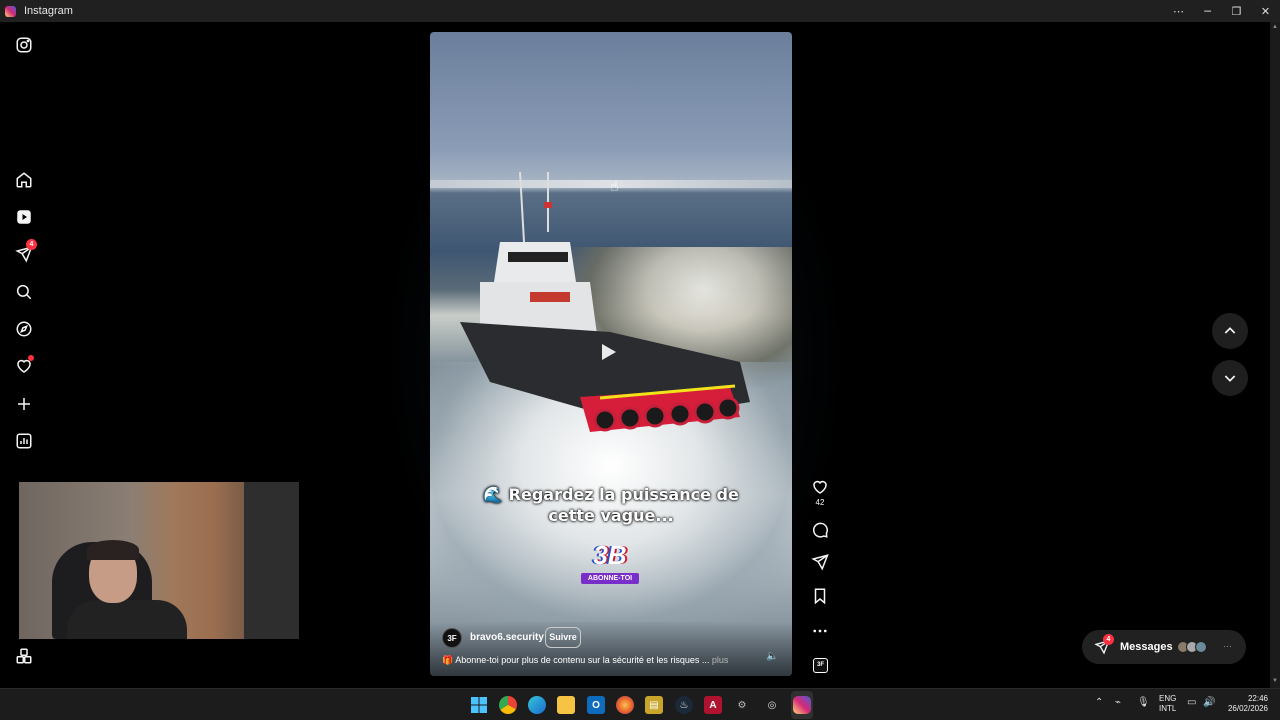  I want to click on firefox-icon, so click(625, 705).